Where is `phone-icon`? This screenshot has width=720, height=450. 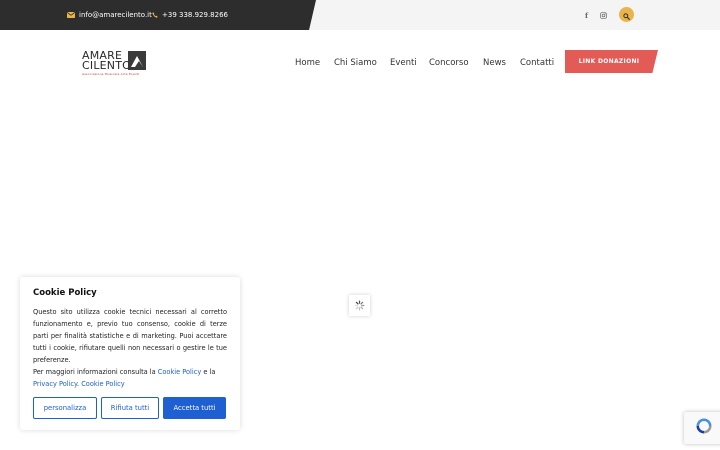 phone-icon is located at coordinates (155, 15).